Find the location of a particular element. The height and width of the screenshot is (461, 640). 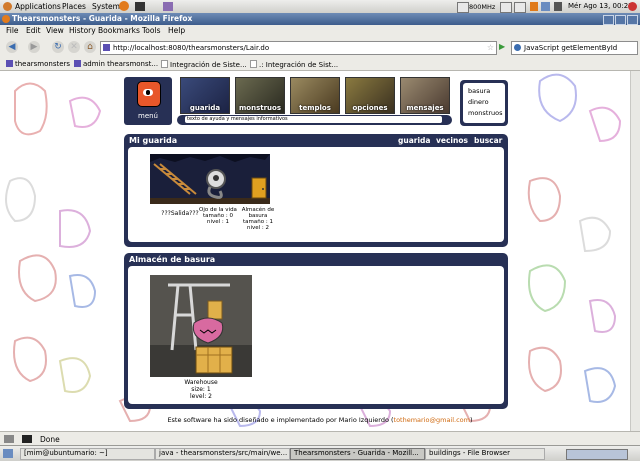

firefox-launcher-icon is located at coordinates (124, 6).